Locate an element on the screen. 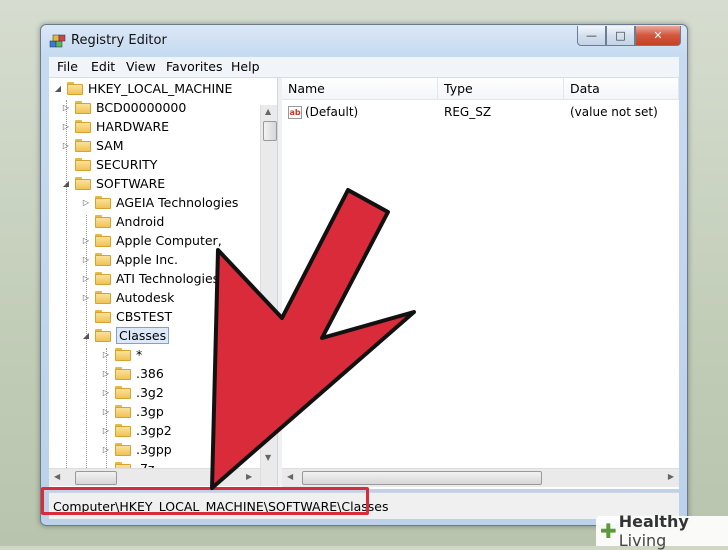 The image size is (728, 550). healthy-living-watermark: ✚ Healthy Living is located at coordinates (662, 531).